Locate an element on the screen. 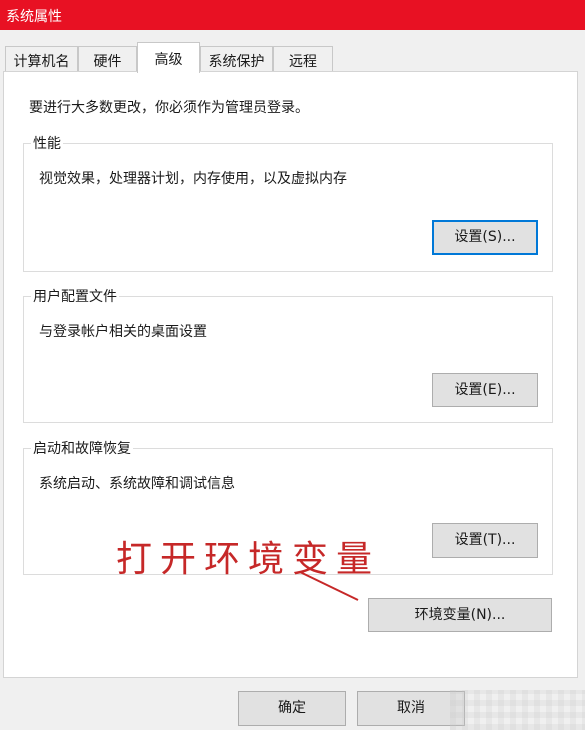 The width and height of the screenshot is (585, 730). tab-remote: 远程 is located at coordinates (303, 59).